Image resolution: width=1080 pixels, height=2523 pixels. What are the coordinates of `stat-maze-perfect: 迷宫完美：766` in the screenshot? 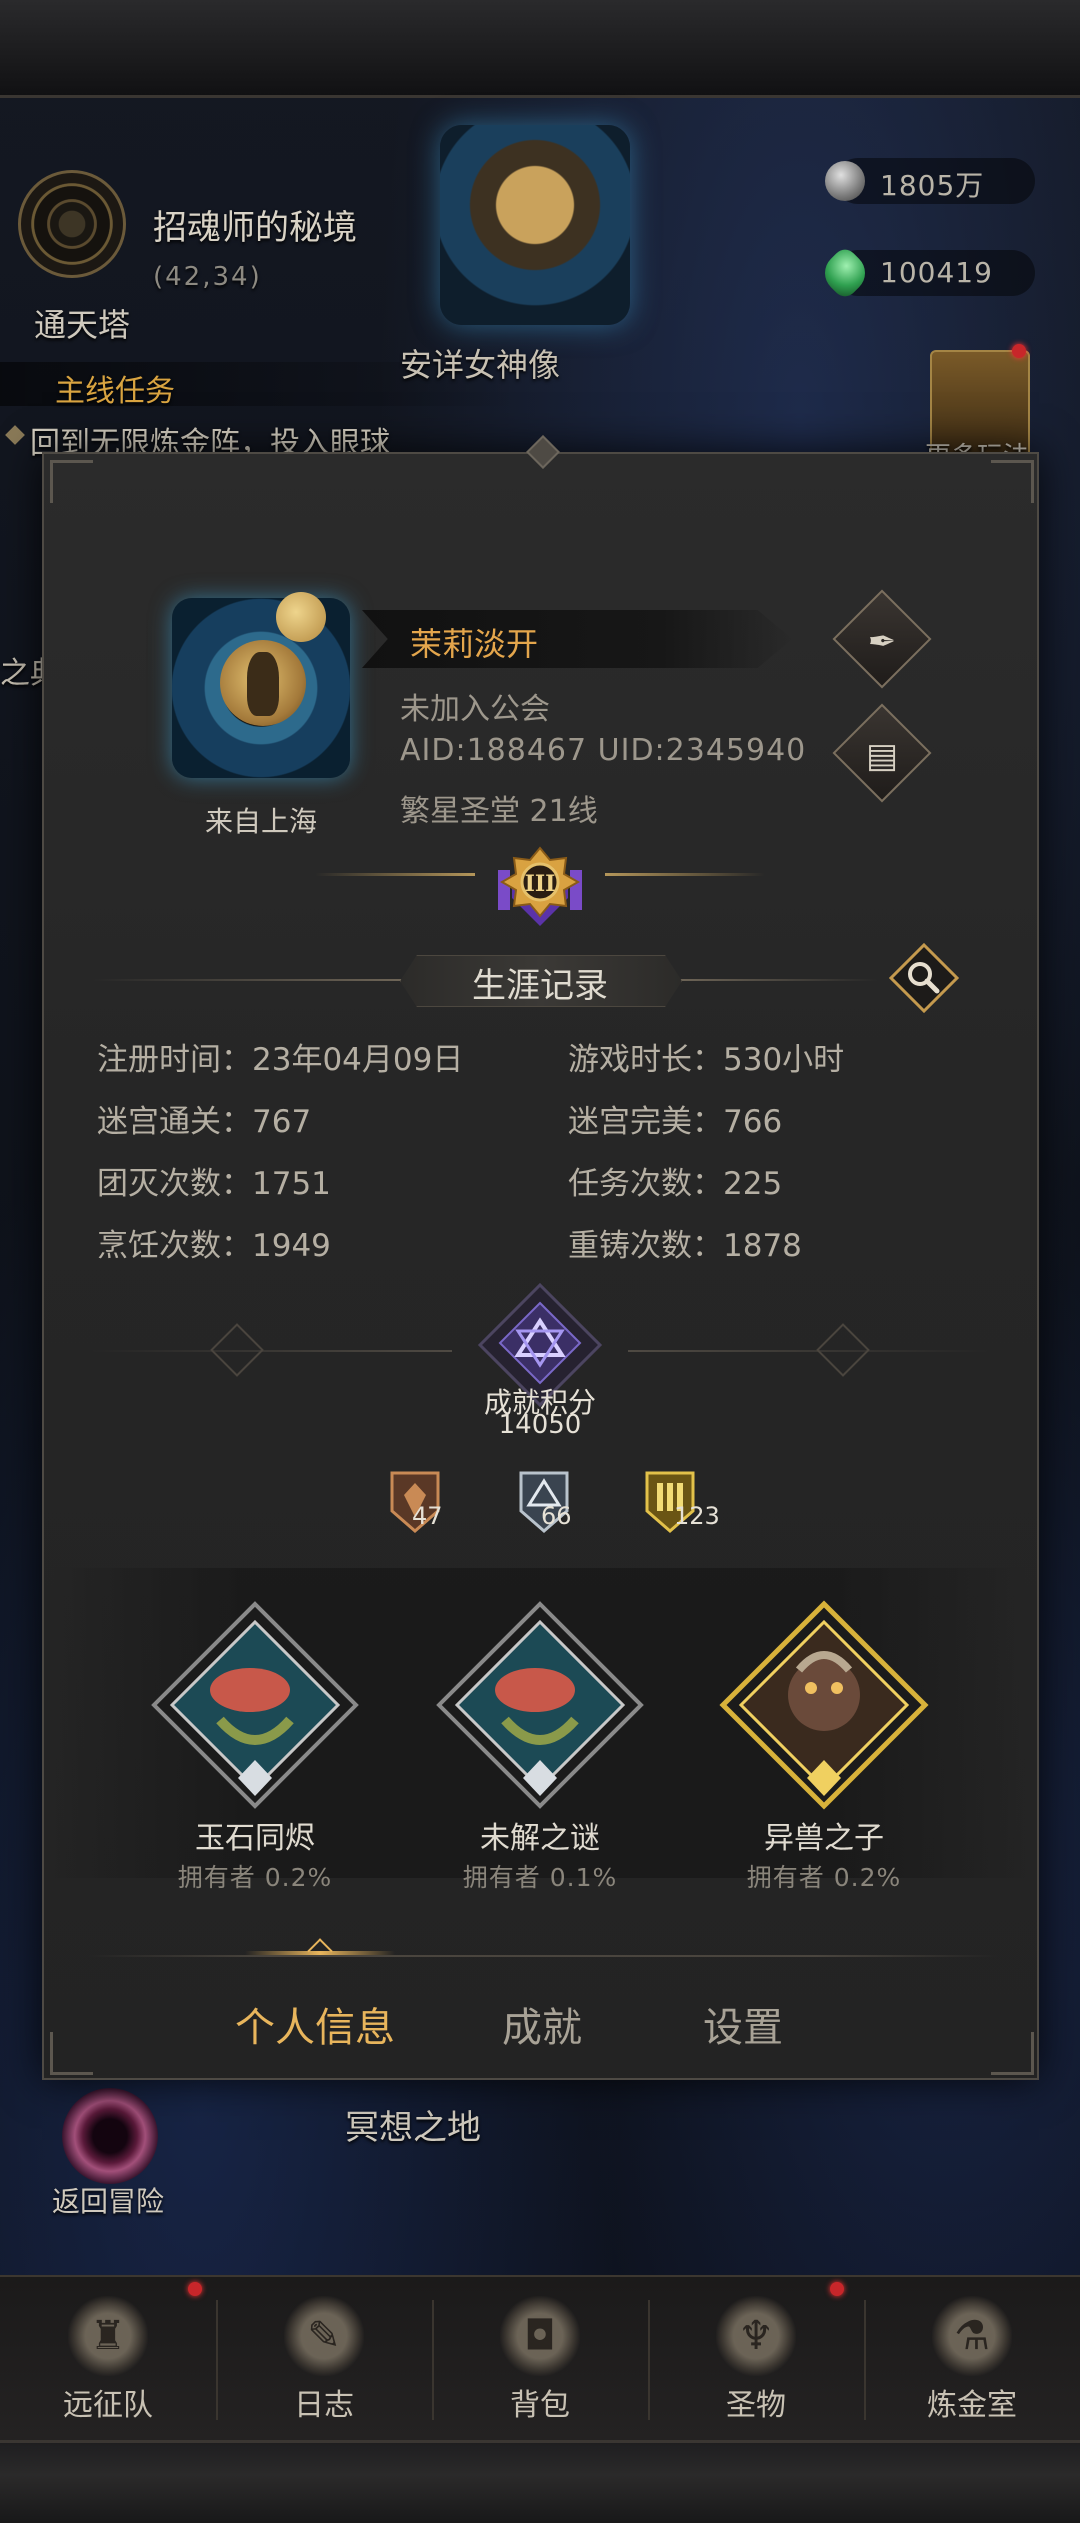 It's located at (675, 1122).